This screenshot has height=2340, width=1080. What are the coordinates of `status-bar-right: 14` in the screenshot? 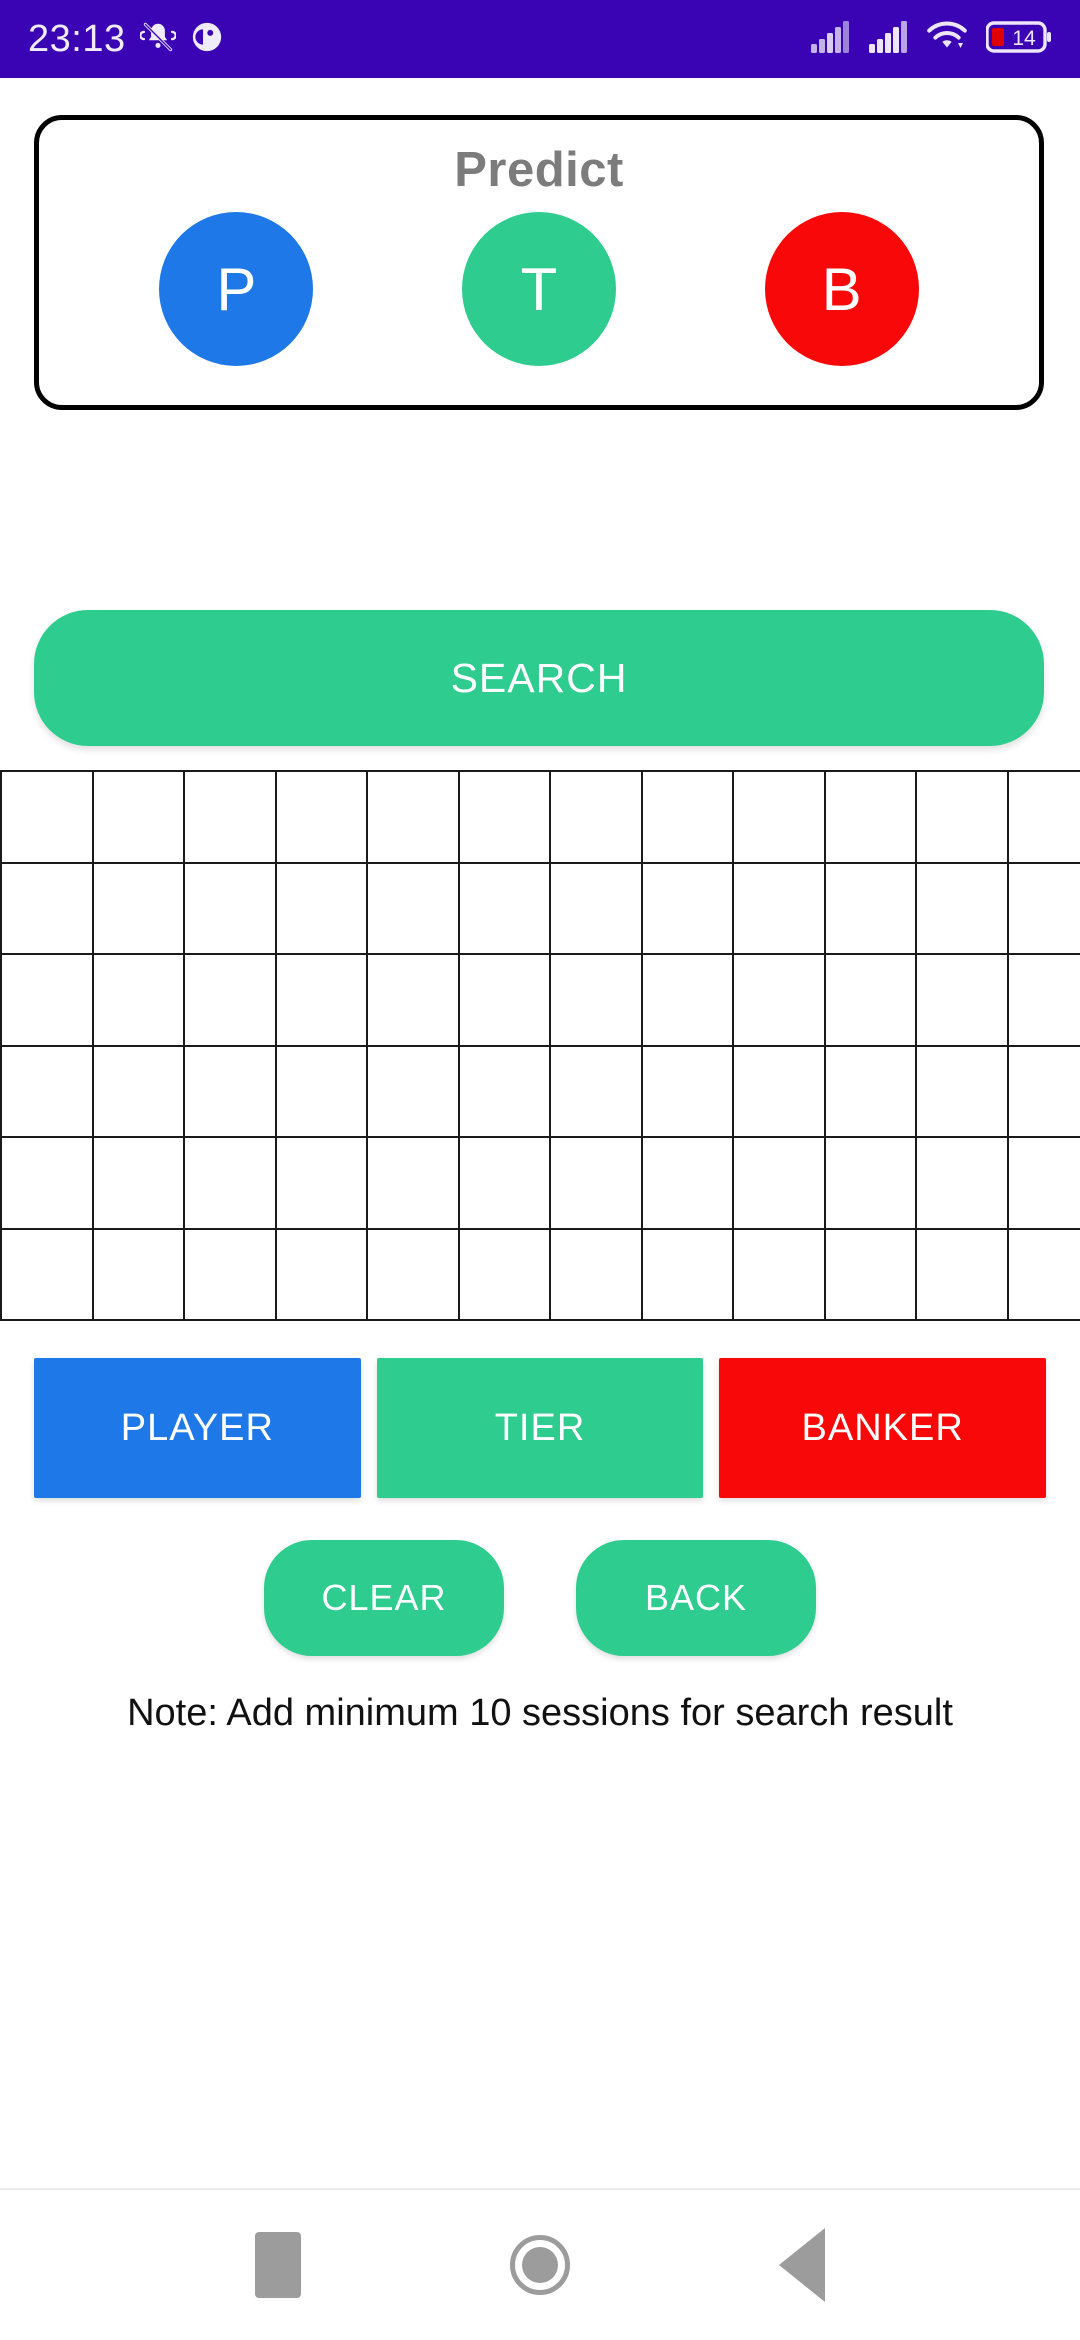 It's located at (931, 39).